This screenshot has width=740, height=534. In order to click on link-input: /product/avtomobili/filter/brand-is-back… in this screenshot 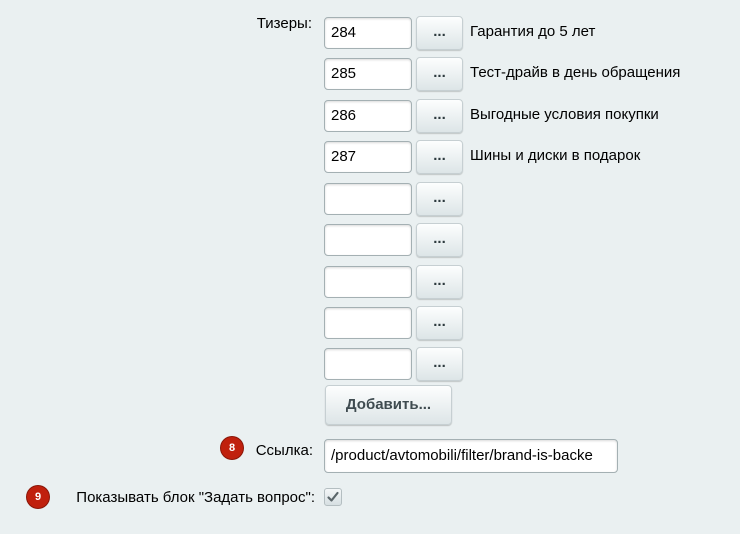, I will do `click(471, 456)`.